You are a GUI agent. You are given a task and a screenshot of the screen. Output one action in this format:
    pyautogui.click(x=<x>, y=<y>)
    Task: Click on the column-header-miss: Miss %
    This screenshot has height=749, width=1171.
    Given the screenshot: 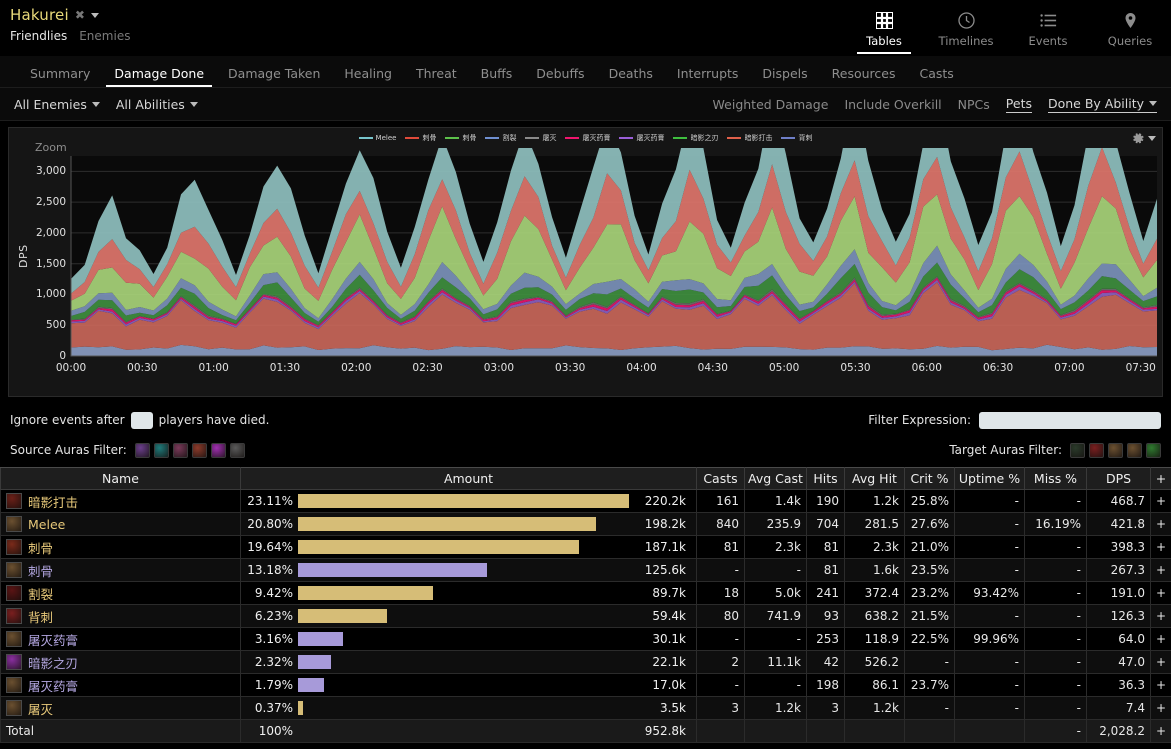 What is the action you would take?
    pyautogui.click(x=1055, y=478)
    